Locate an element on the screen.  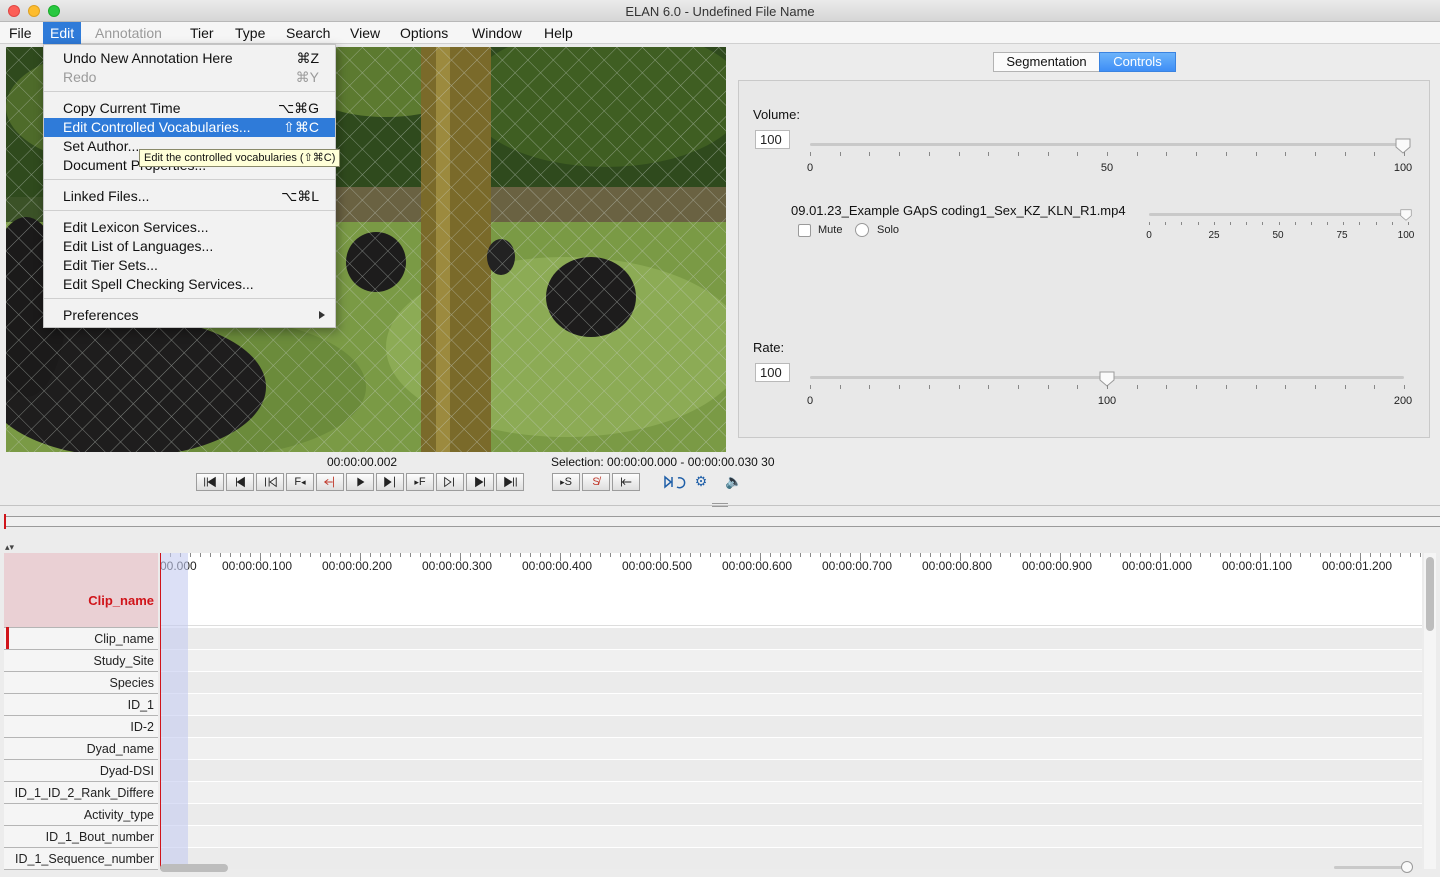
previous-pixel-button is located at coordinates (330, 482).